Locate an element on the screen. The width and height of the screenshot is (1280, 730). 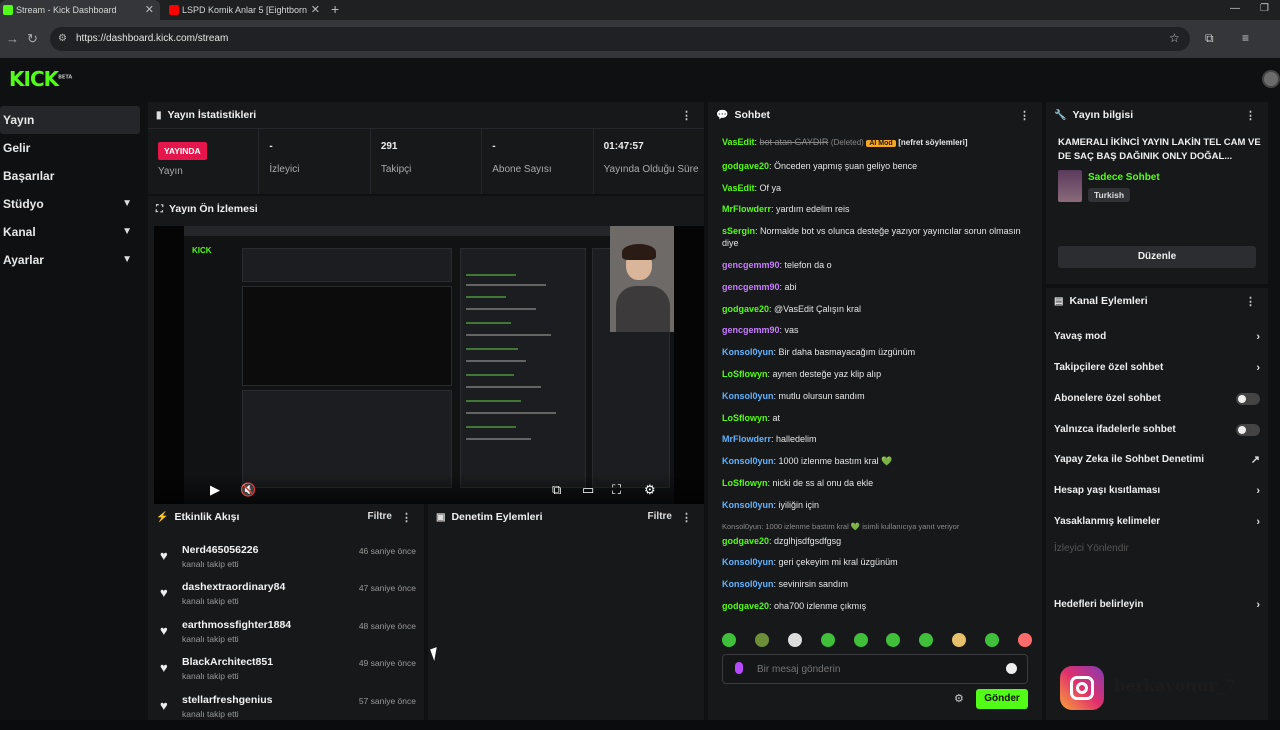
extensions-icon: ⧉ is located at coordinates (1209, 38).